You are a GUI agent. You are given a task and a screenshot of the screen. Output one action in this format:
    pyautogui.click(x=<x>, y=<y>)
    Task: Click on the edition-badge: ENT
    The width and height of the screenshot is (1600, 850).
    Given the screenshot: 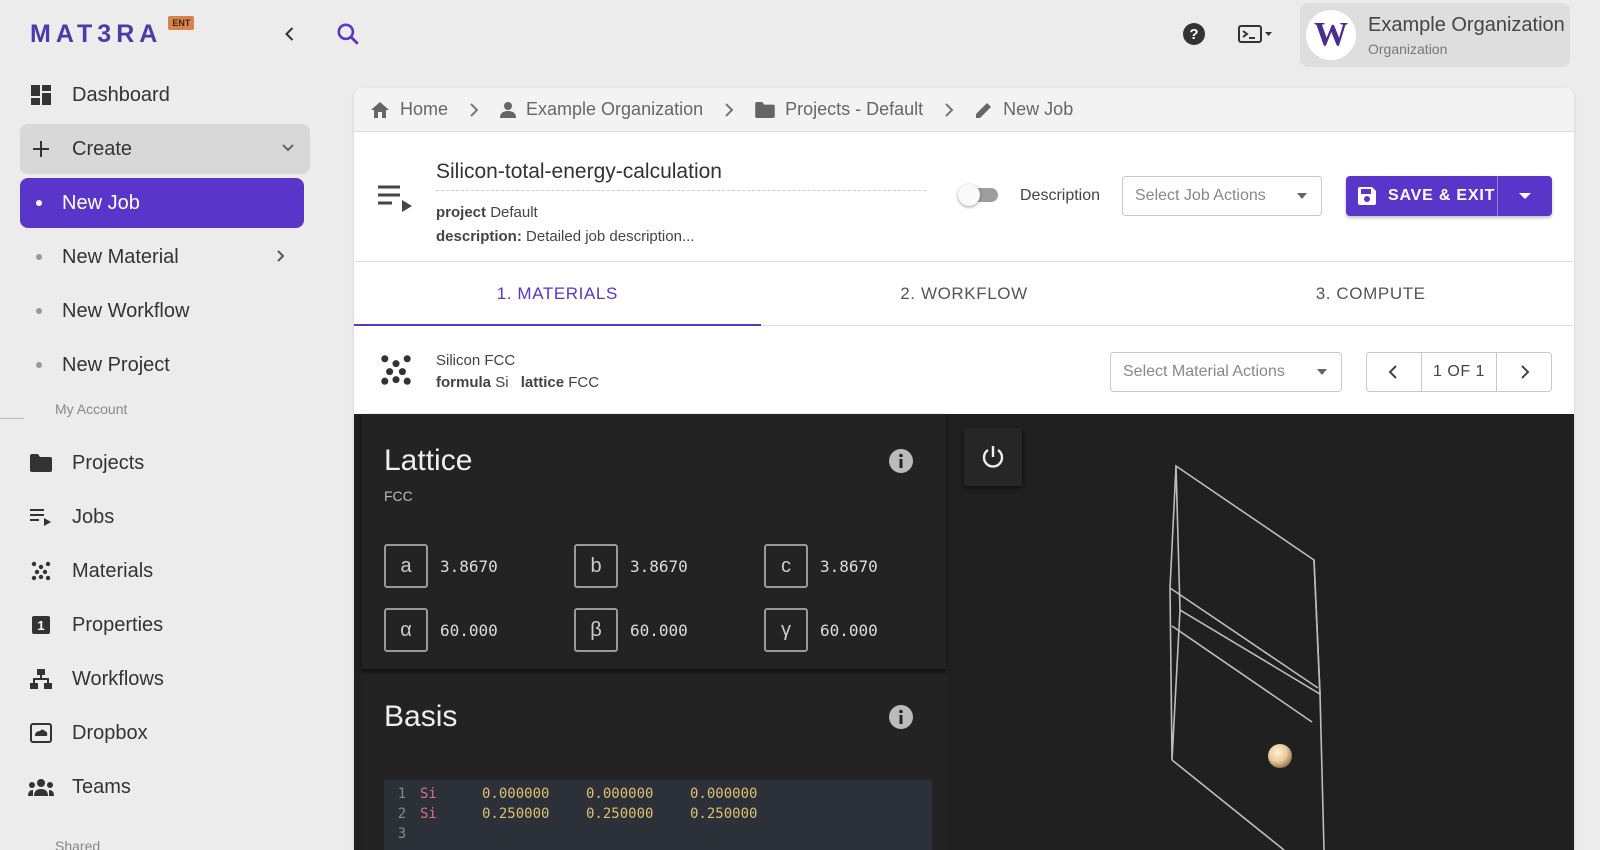 What is the action you would take?
    pyautogui.click(x=181, y=23)
    